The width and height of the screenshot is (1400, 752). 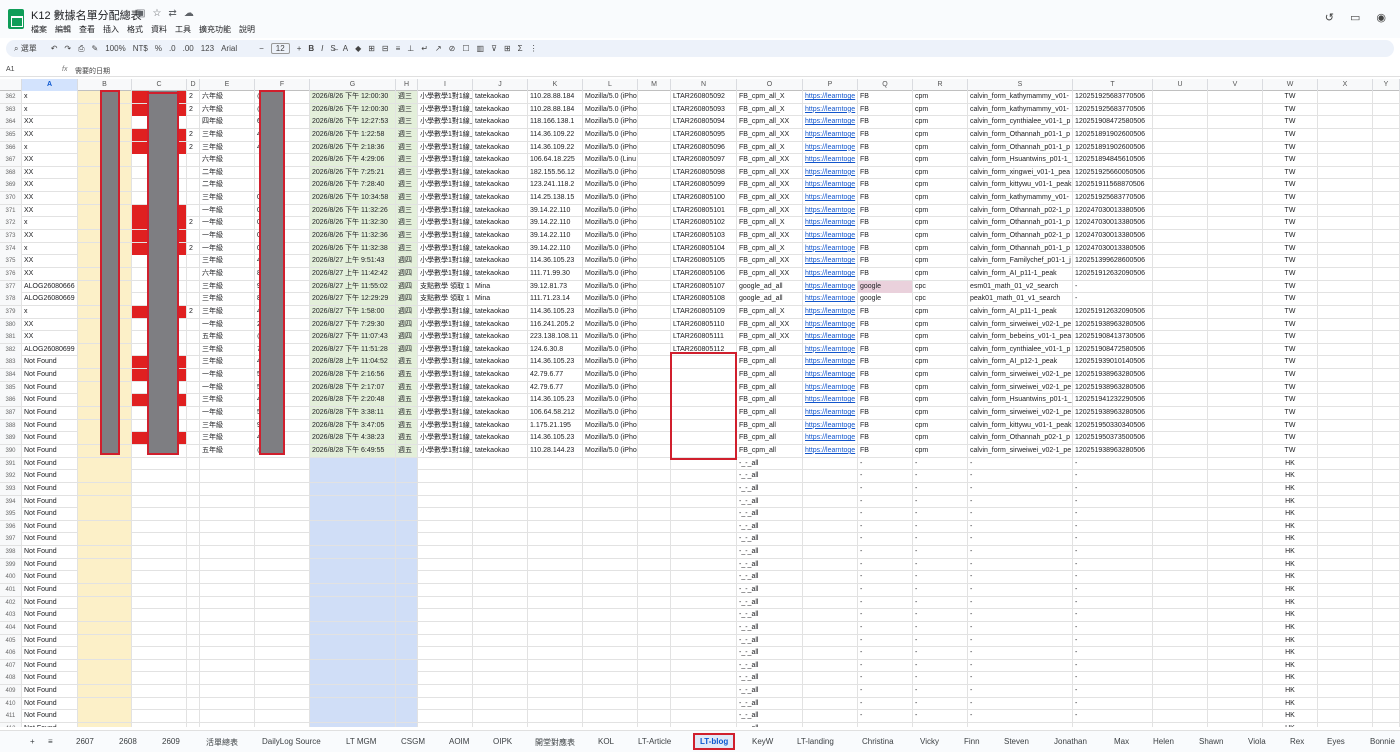 What do you see at coordinates (445, 85) in the screenshot?
I see `column-header-i: I` at bounding box center [445, 85].